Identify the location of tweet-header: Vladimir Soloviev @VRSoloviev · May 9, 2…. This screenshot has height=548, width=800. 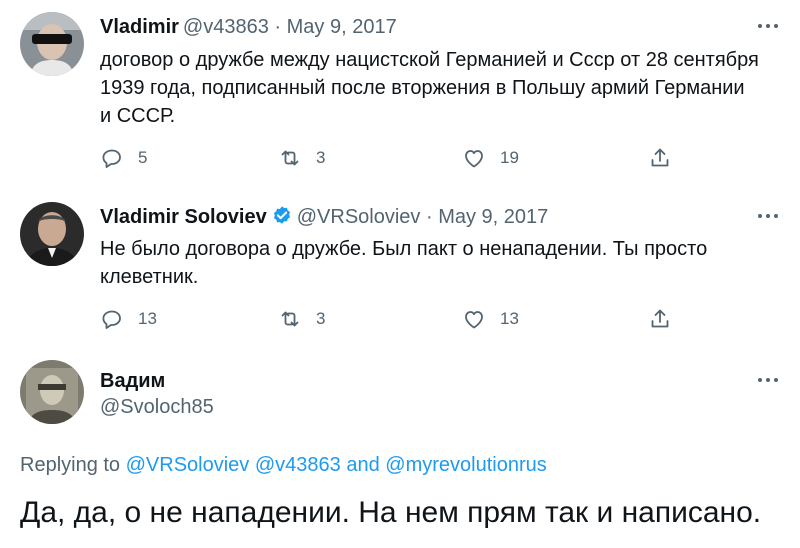
(324, 217).